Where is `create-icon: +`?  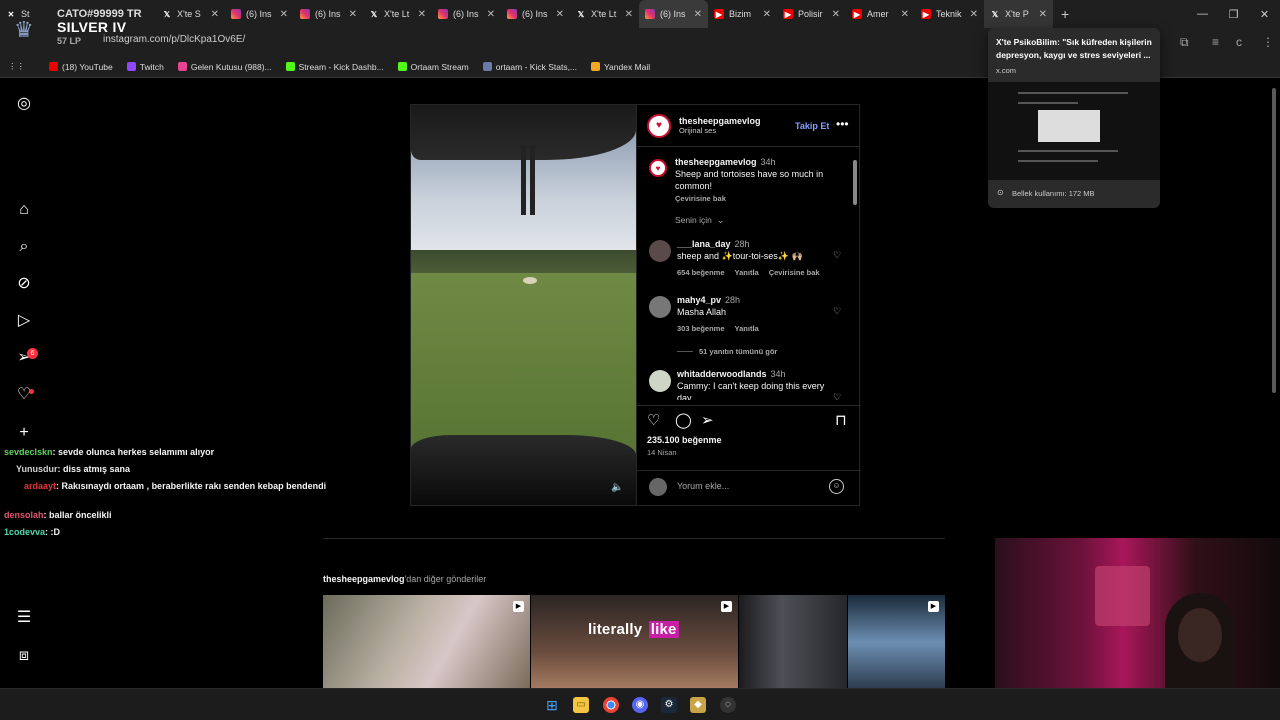 create-icon: + is located at coordinates (24, 433).